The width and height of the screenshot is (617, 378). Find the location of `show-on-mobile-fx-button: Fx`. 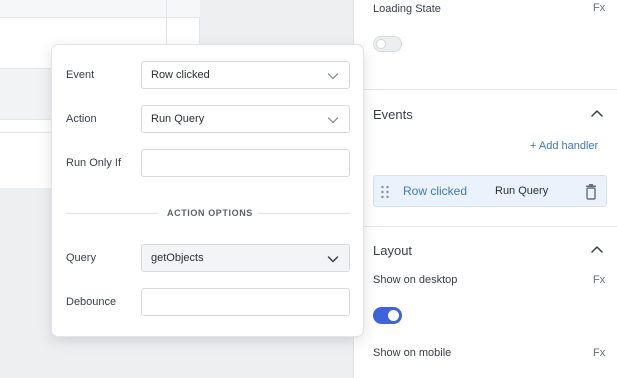

show-on-mobile-fx-button: Fx is located at coordinates (599, 353).